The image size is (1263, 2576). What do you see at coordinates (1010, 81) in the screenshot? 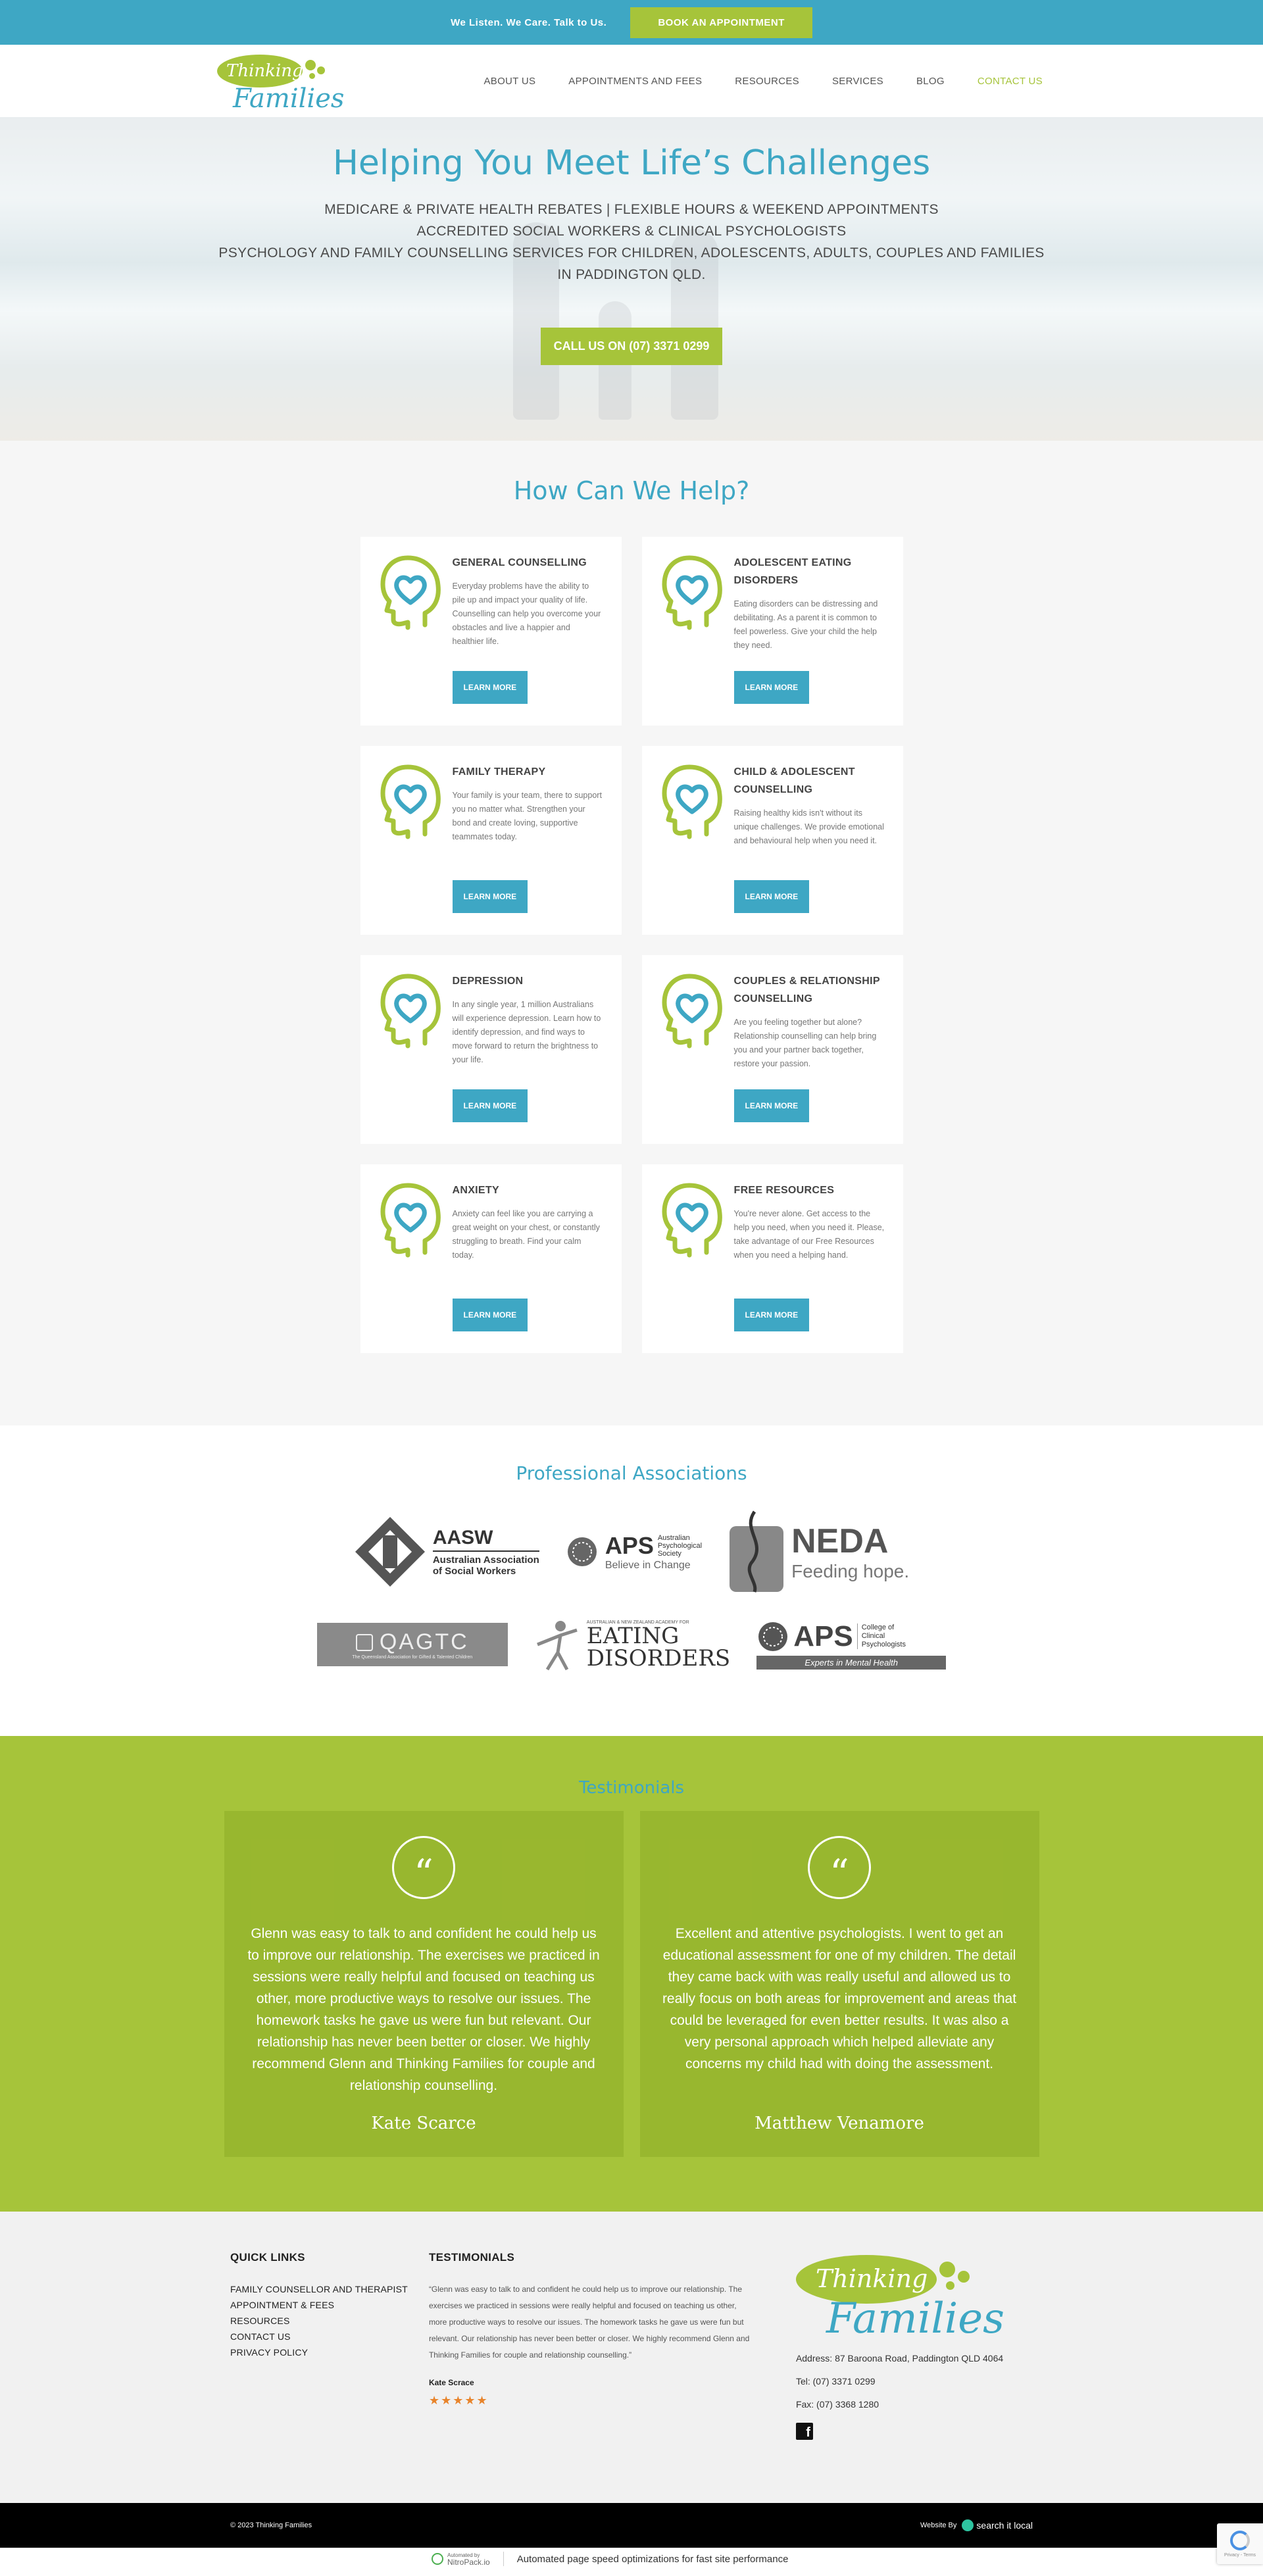
I see `nav-contact: CONTACT US` at bounding box center [1010, 81].